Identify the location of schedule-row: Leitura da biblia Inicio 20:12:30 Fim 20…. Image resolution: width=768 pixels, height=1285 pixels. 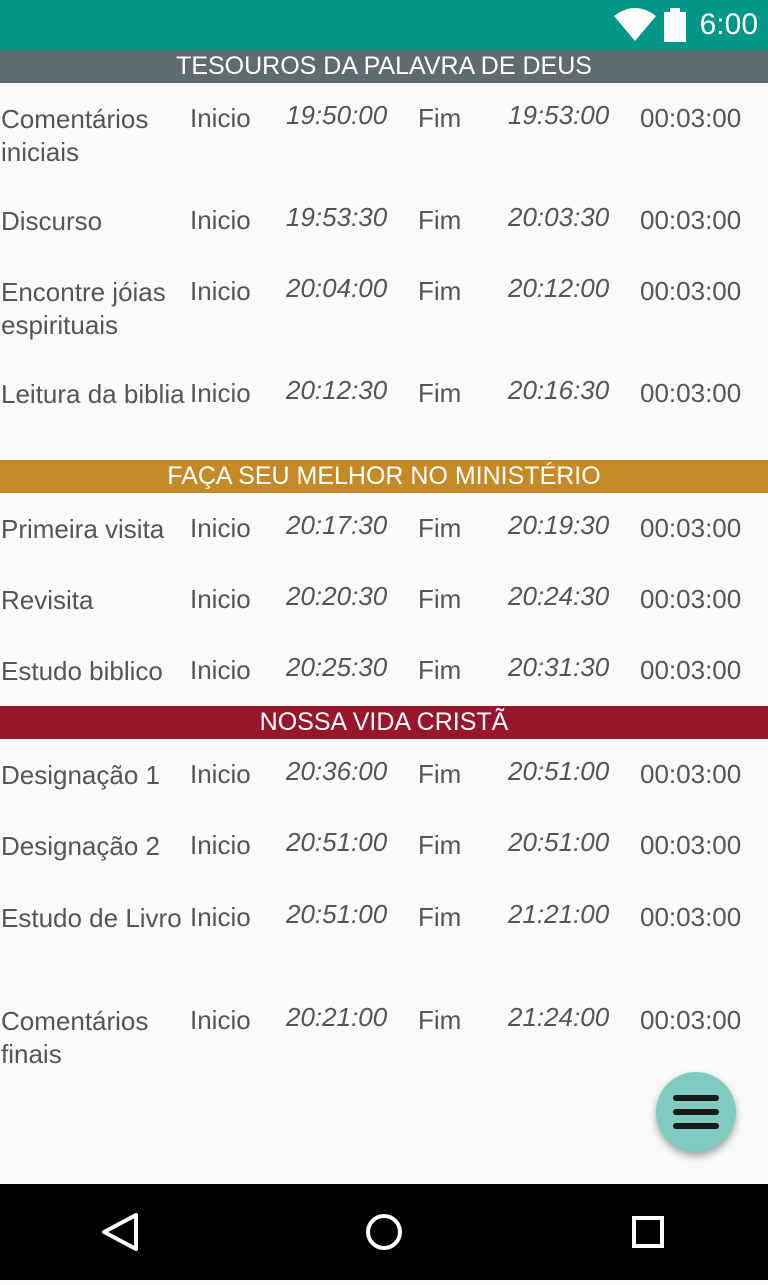
(384, 411).